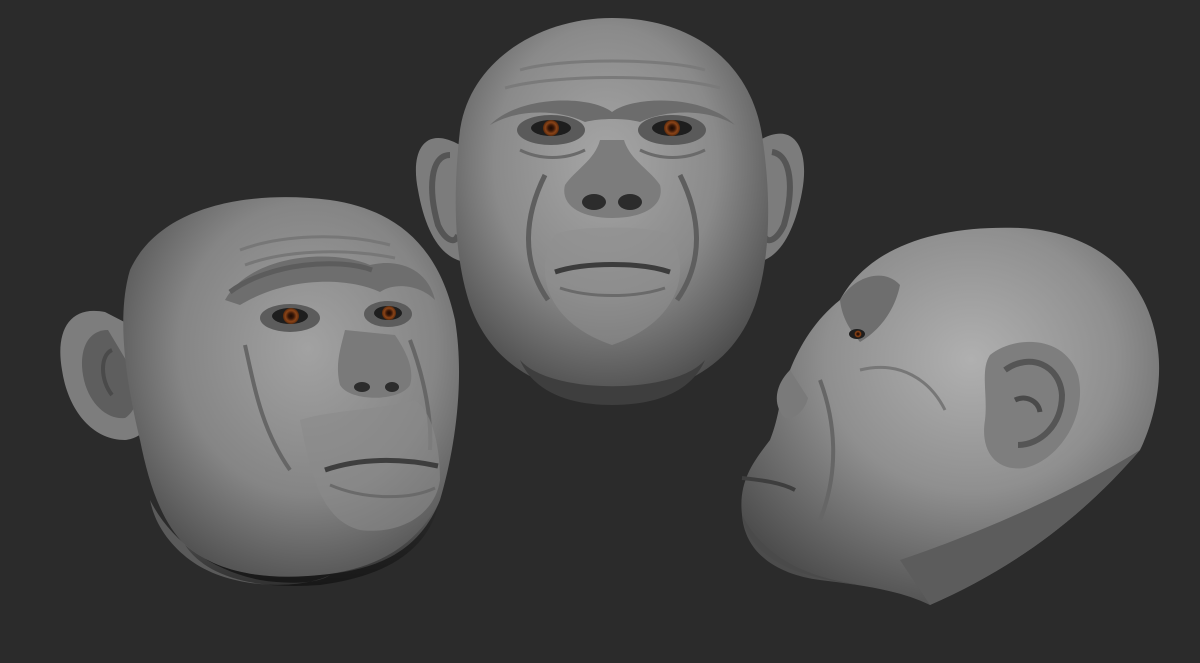  I want to click on eye-left-view-left, so click(388, 313).